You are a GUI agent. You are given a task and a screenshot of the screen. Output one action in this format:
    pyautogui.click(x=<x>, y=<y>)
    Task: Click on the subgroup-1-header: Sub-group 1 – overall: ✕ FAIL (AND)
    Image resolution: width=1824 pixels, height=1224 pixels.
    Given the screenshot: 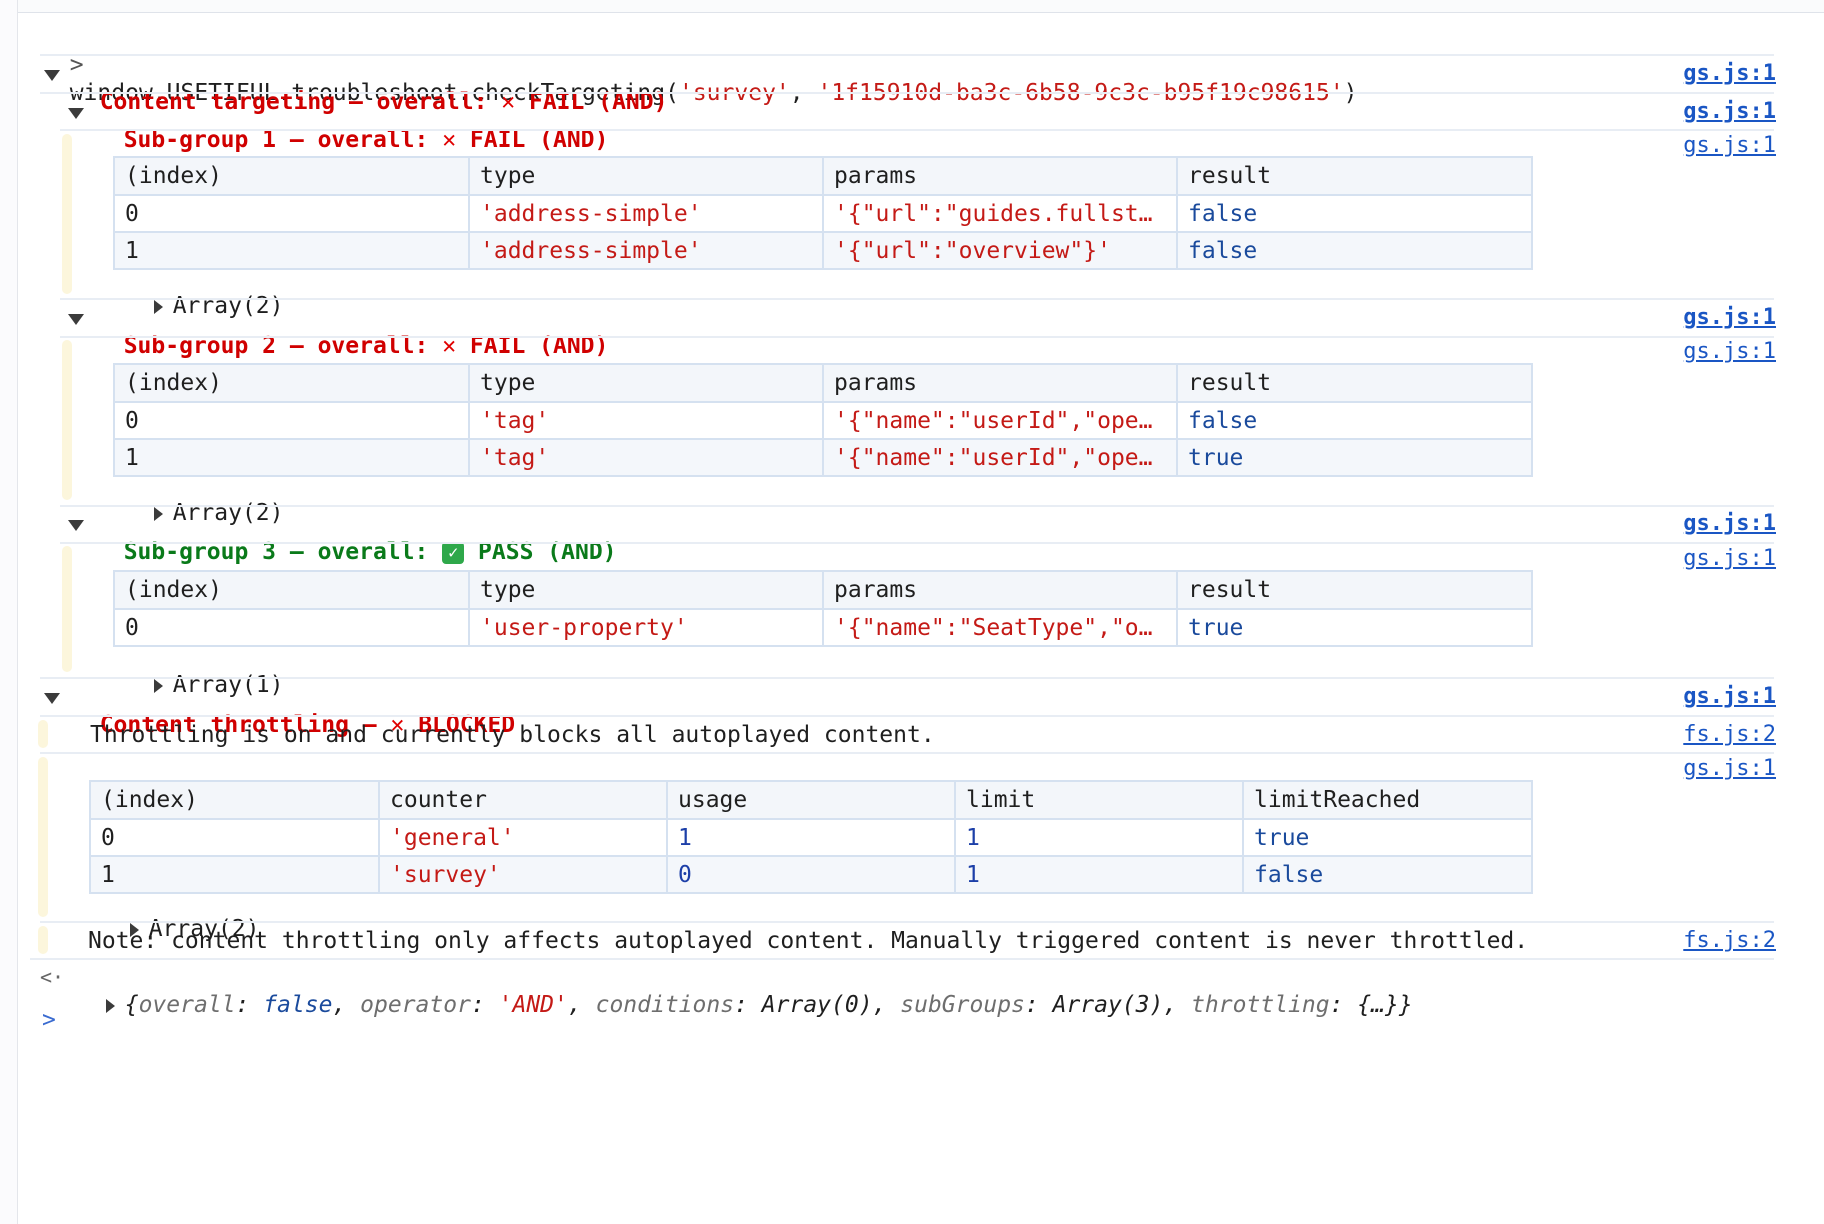 What is the action you would take?
    pyautogui.click(x=352, y=126)
    